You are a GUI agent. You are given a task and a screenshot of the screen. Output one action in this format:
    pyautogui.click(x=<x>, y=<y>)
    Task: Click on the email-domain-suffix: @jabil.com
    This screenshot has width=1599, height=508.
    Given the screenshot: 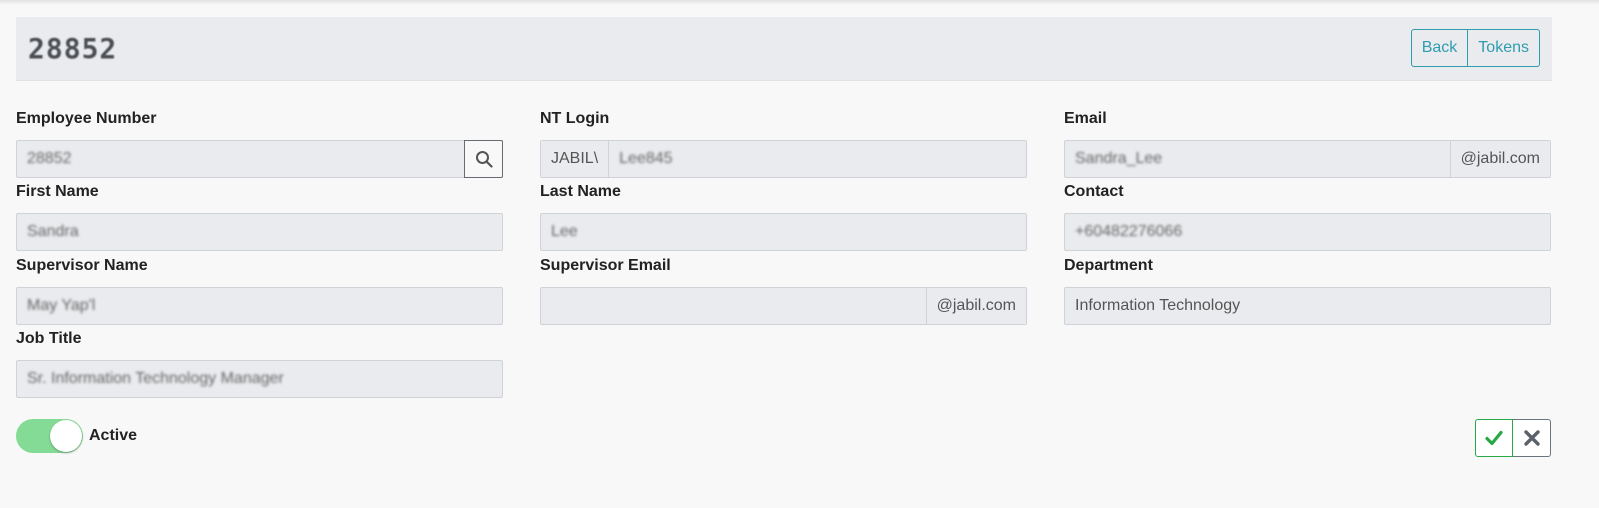 What is the action you would take?
    pyautogui.click(x=1499, y=159)
    